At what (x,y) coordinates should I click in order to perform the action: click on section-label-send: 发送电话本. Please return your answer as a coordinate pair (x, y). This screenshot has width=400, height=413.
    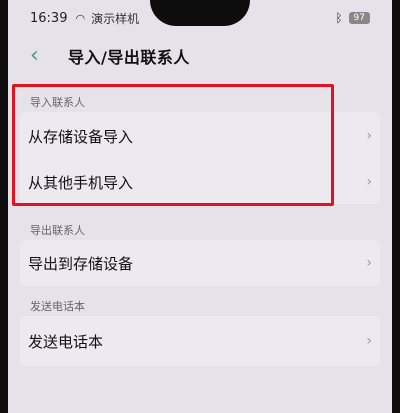
    Looking at the image, I should click on (57, 306).